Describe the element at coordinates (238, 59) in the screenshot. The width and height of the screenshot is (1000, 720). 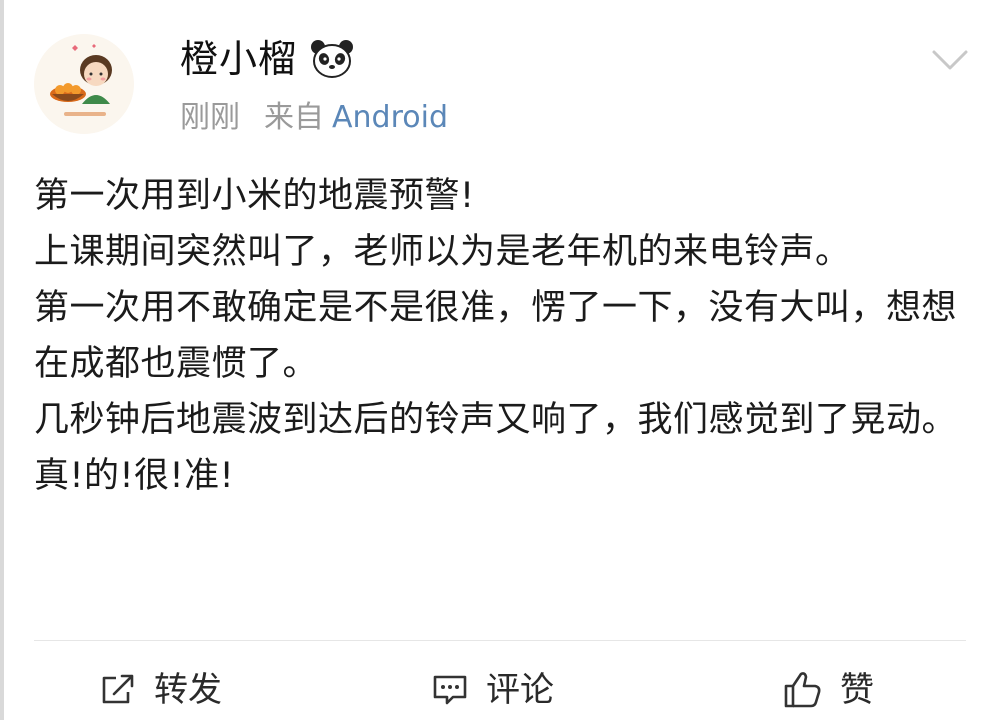
I see `author-name: 橙小榴` at that location.